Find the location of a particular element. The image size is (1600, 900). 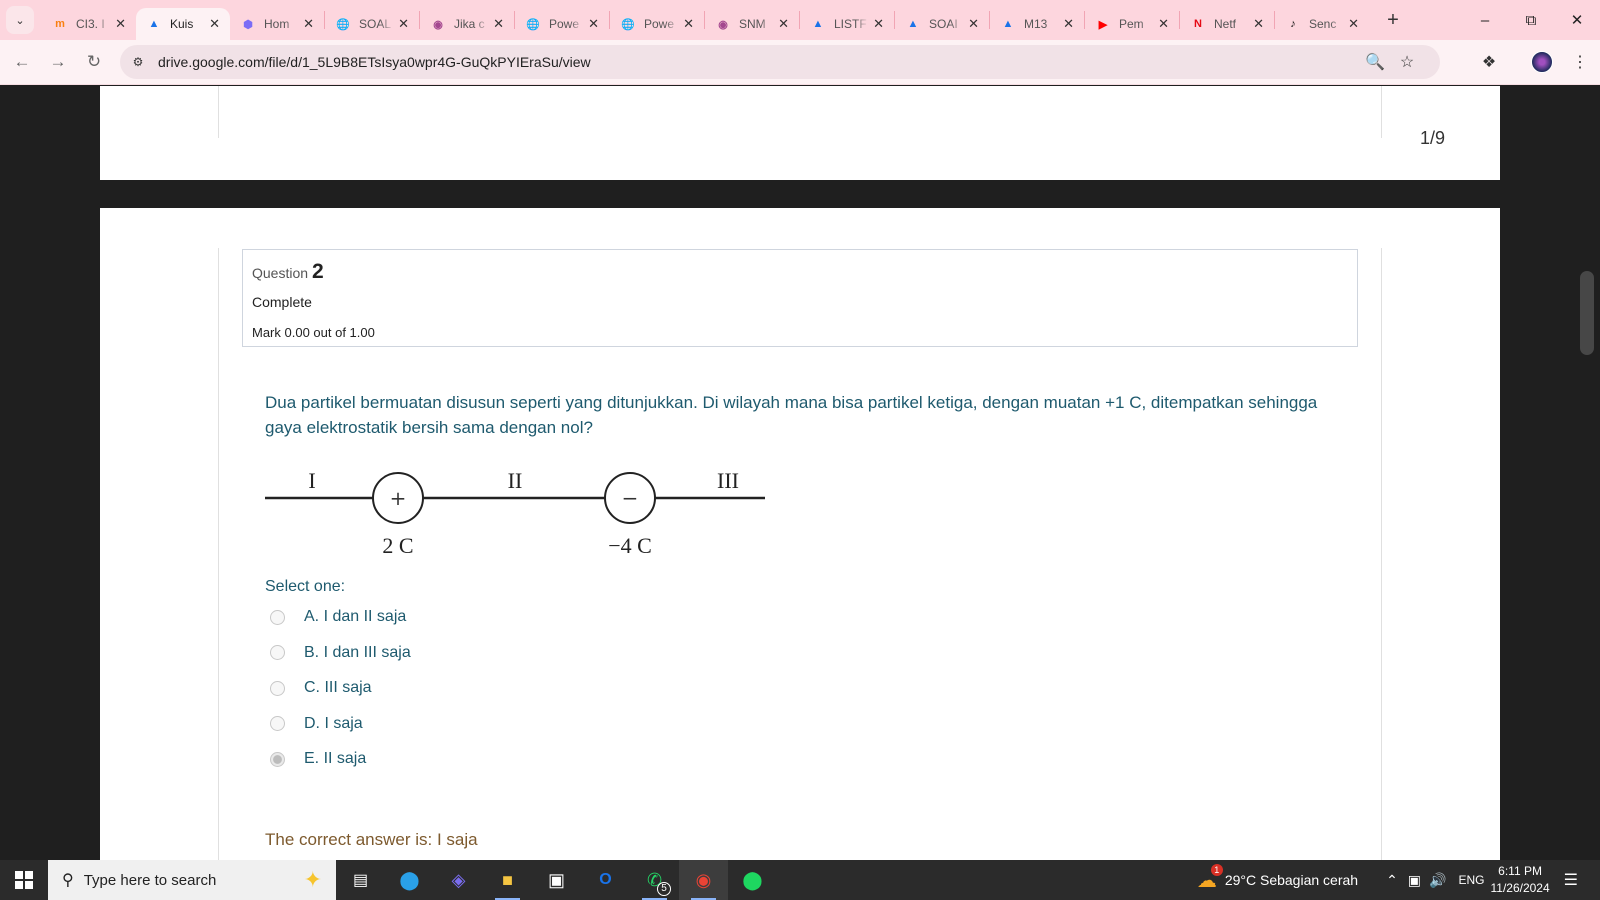

tab-title: SNM is located at coordinates (752, 24).